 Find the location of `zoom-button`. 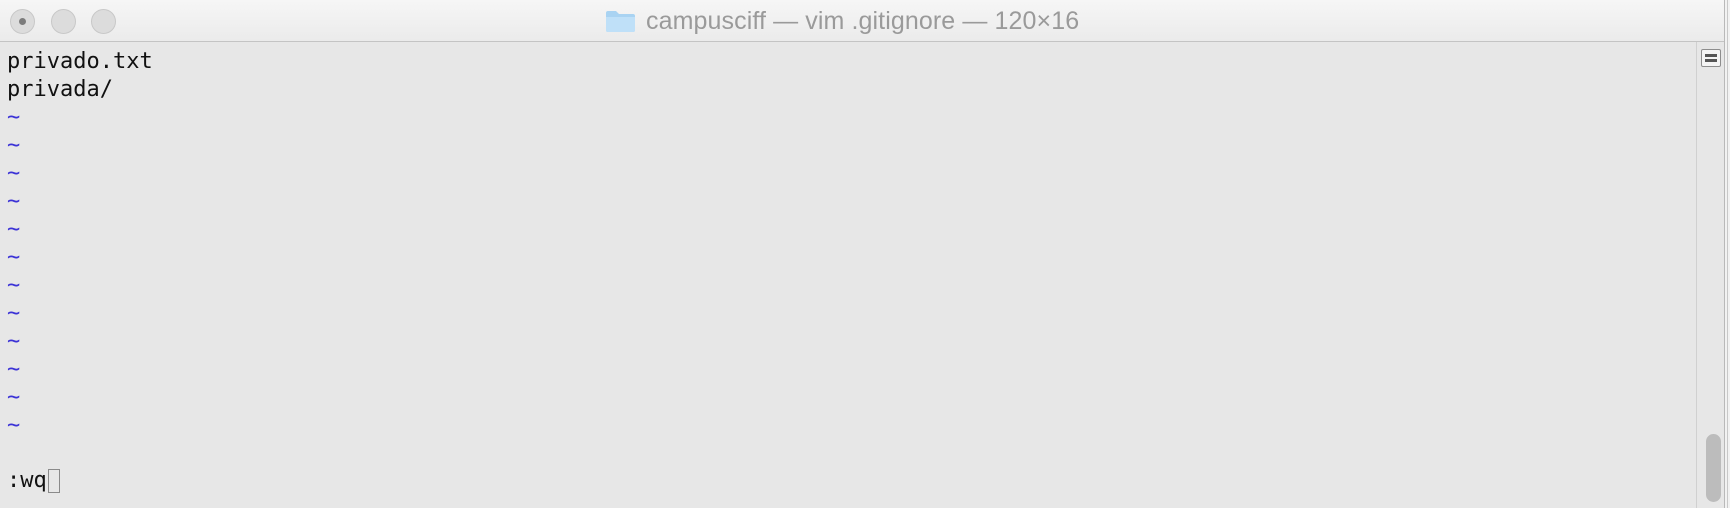

zoom-button is located at coordinates (103, 21).